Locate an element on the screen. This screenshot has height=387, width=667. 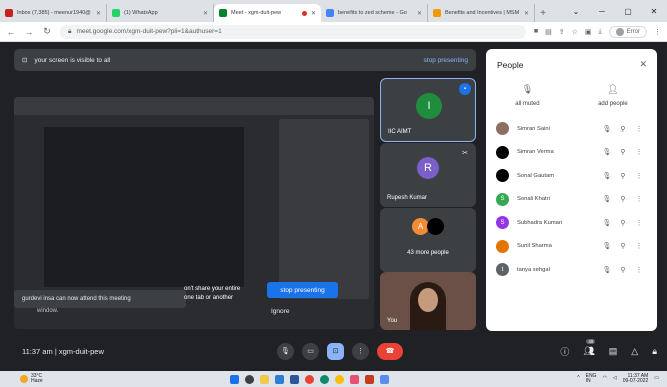
wifi-icon: ◠ is located at coordinates (604, 379).